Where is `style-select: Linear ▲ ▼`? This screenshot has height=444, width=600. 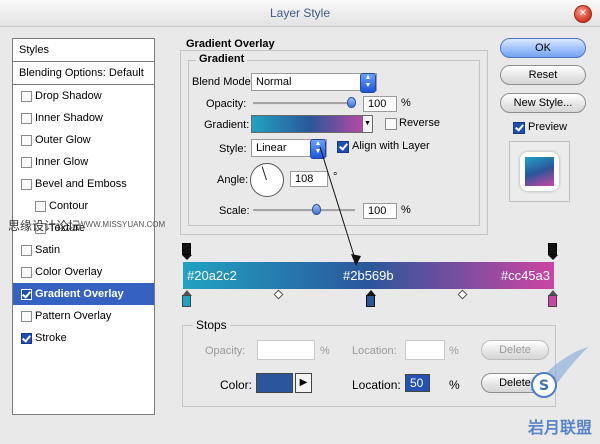
style-select: Linear ▲ ▼ is located at coordinates (289, 149).